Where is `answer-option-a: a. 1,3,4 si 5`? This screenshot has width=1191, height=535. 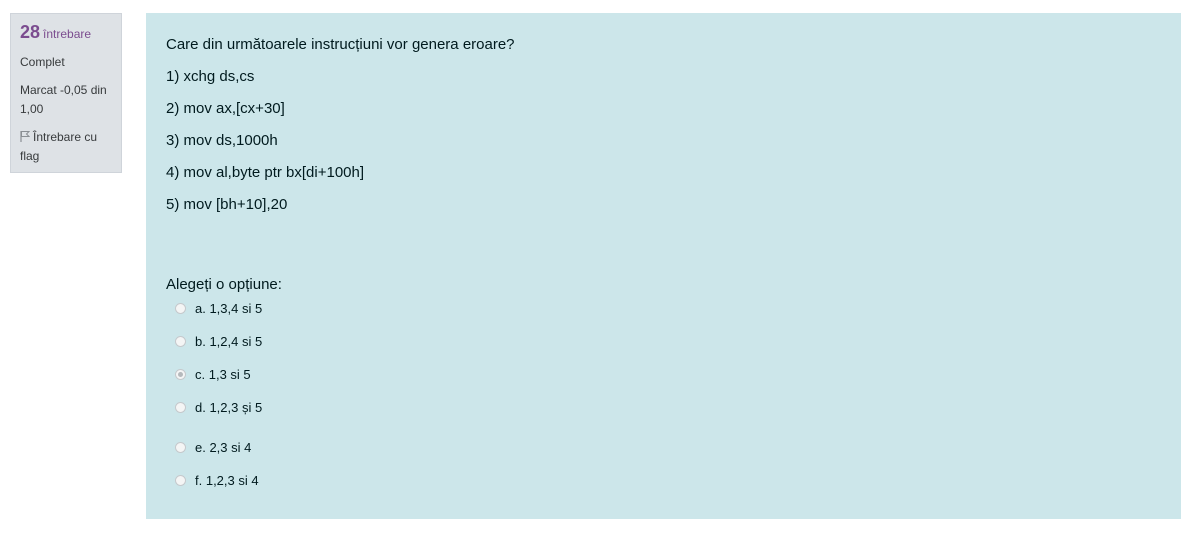 answer-option-a: a. 1,3,4 si 5 is located at coordinates (678, 308).